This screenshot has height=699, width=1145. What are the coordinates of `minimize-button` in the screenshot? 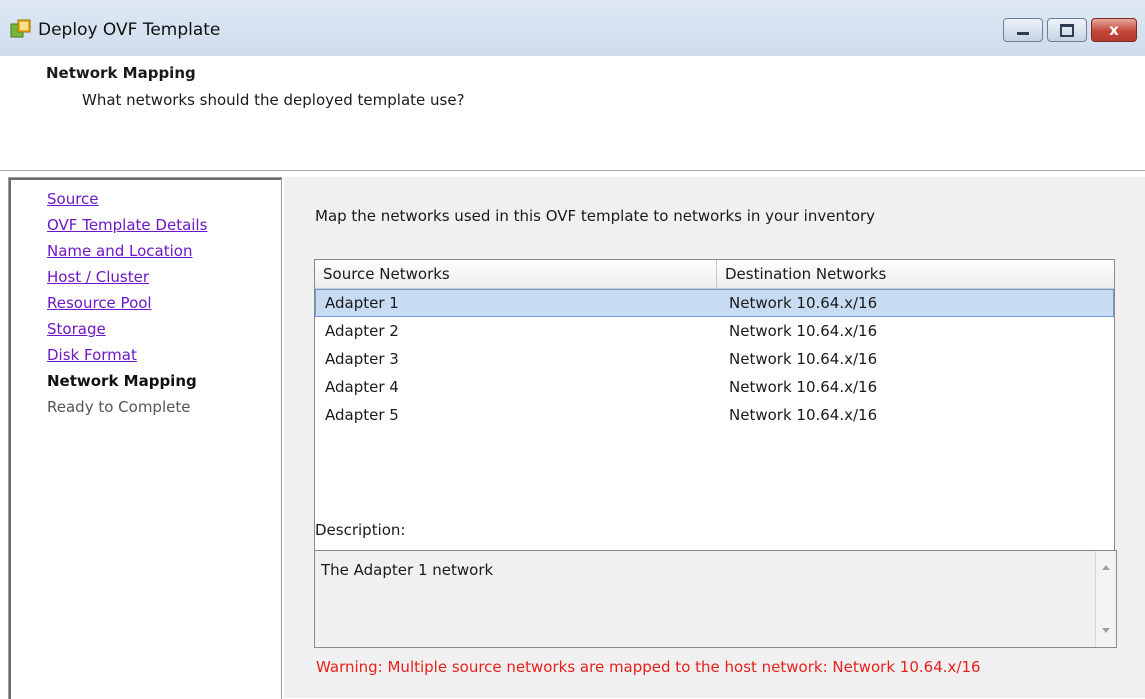 It's located at (1023, 30).